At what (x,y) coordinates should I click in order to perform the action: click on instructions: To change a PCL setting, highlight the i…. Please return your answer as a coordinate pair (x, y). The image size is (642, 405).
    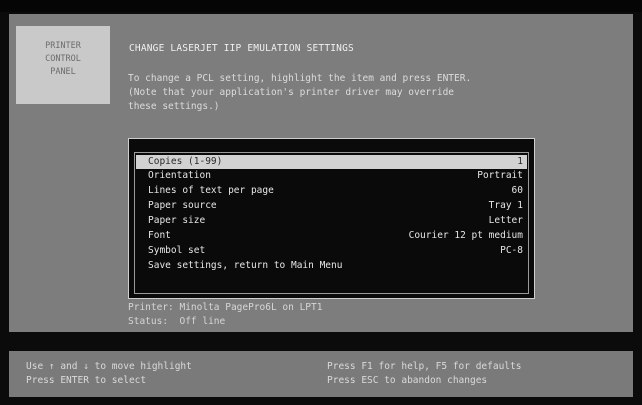
    Looking at the image, I should click on (299, 93).